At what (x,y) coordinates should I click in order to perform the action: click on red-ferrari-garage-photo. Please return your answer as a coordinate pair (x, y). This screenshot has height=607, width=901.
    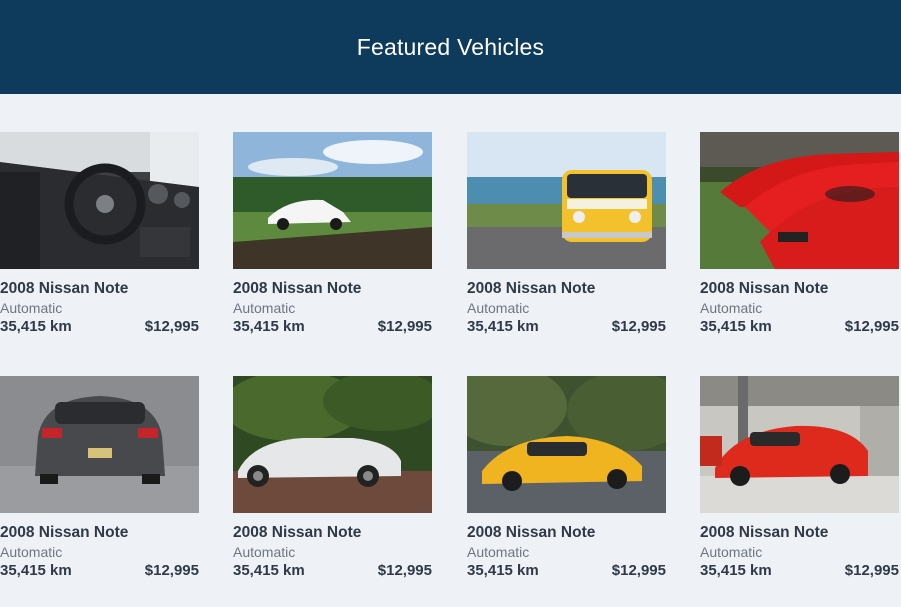
    Looking at the image, I should click on (799, 444).